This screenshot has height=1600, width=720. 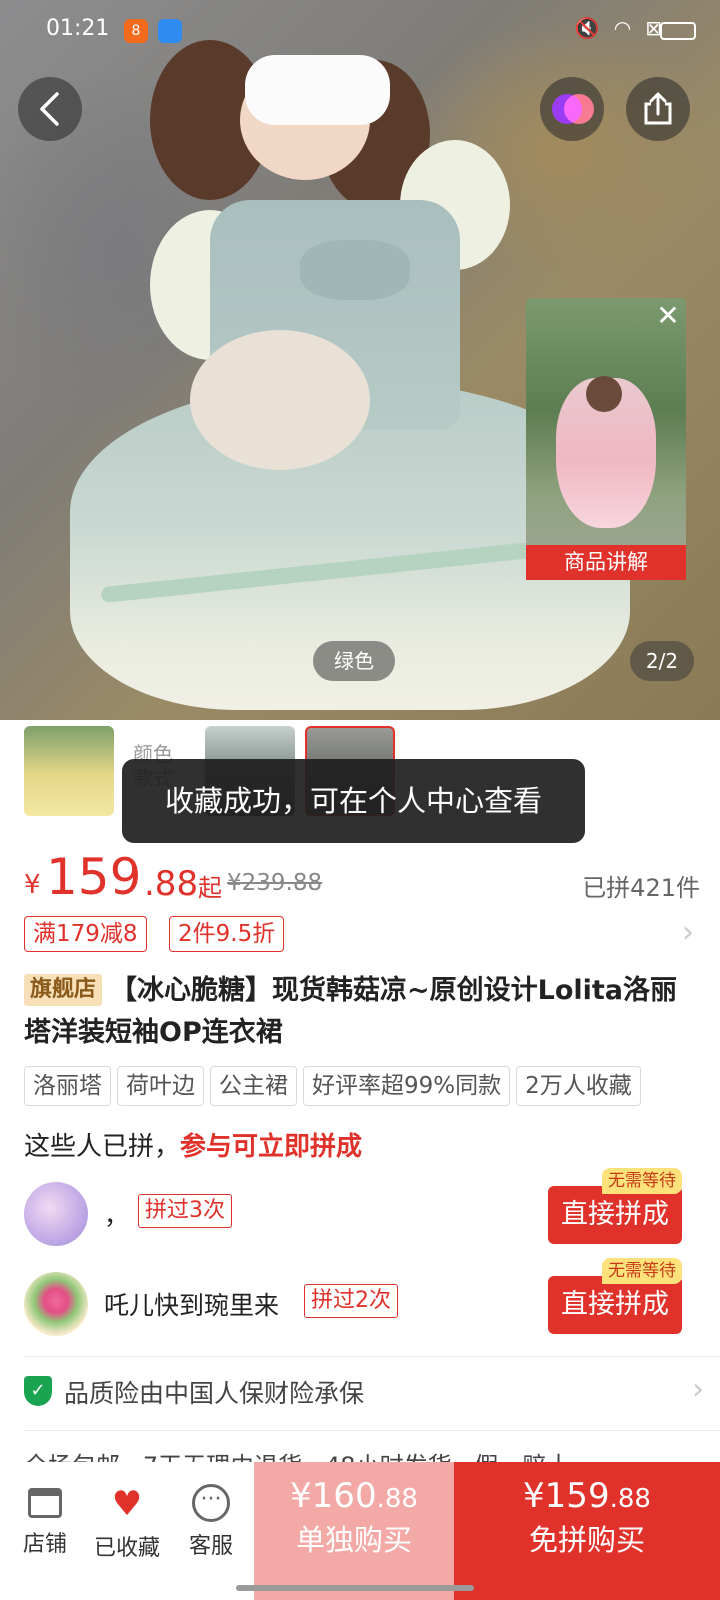 I want to click on group-heading: 这些人已拼，参与可立即拼成, so click(x=193, y=1144).